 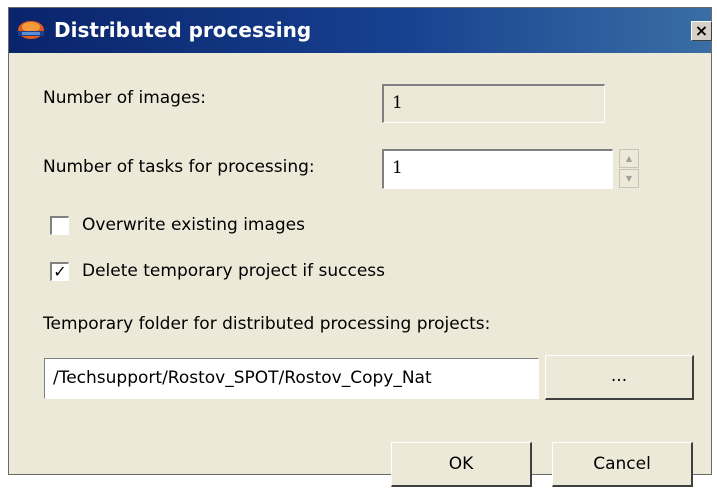 I want to click on close-icon: ×, so click(x=701, y=30).